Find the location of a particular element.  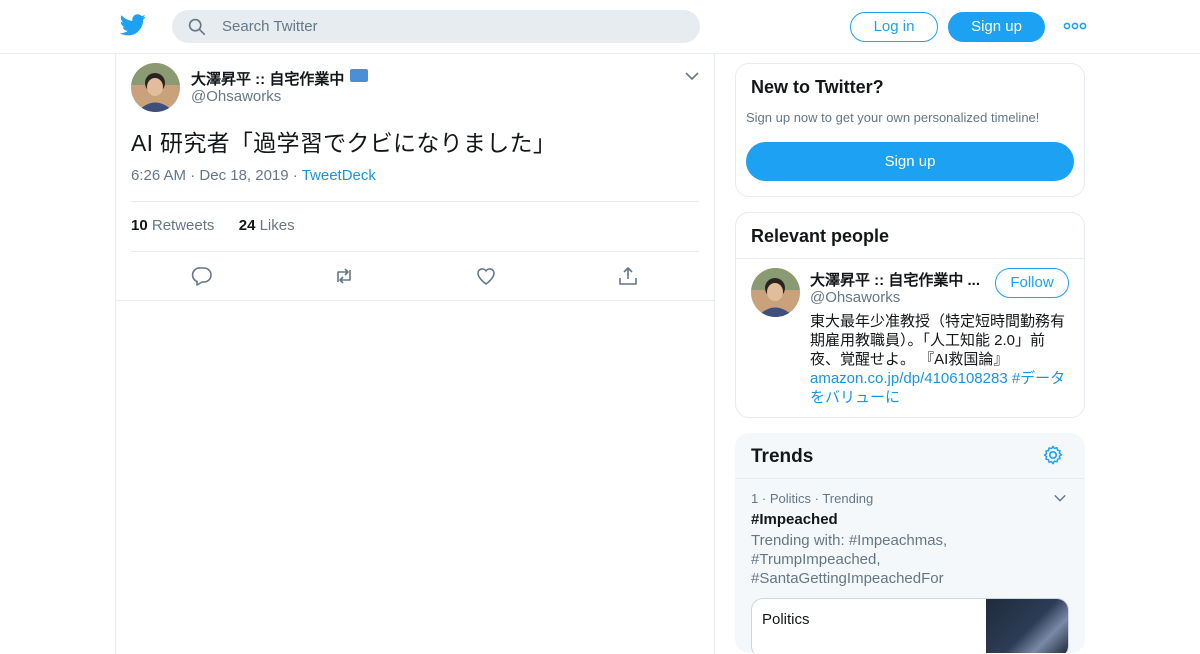

tweet-text: AI 研究者「過学習でクビになりました」 is located at coordinates (344, 143).